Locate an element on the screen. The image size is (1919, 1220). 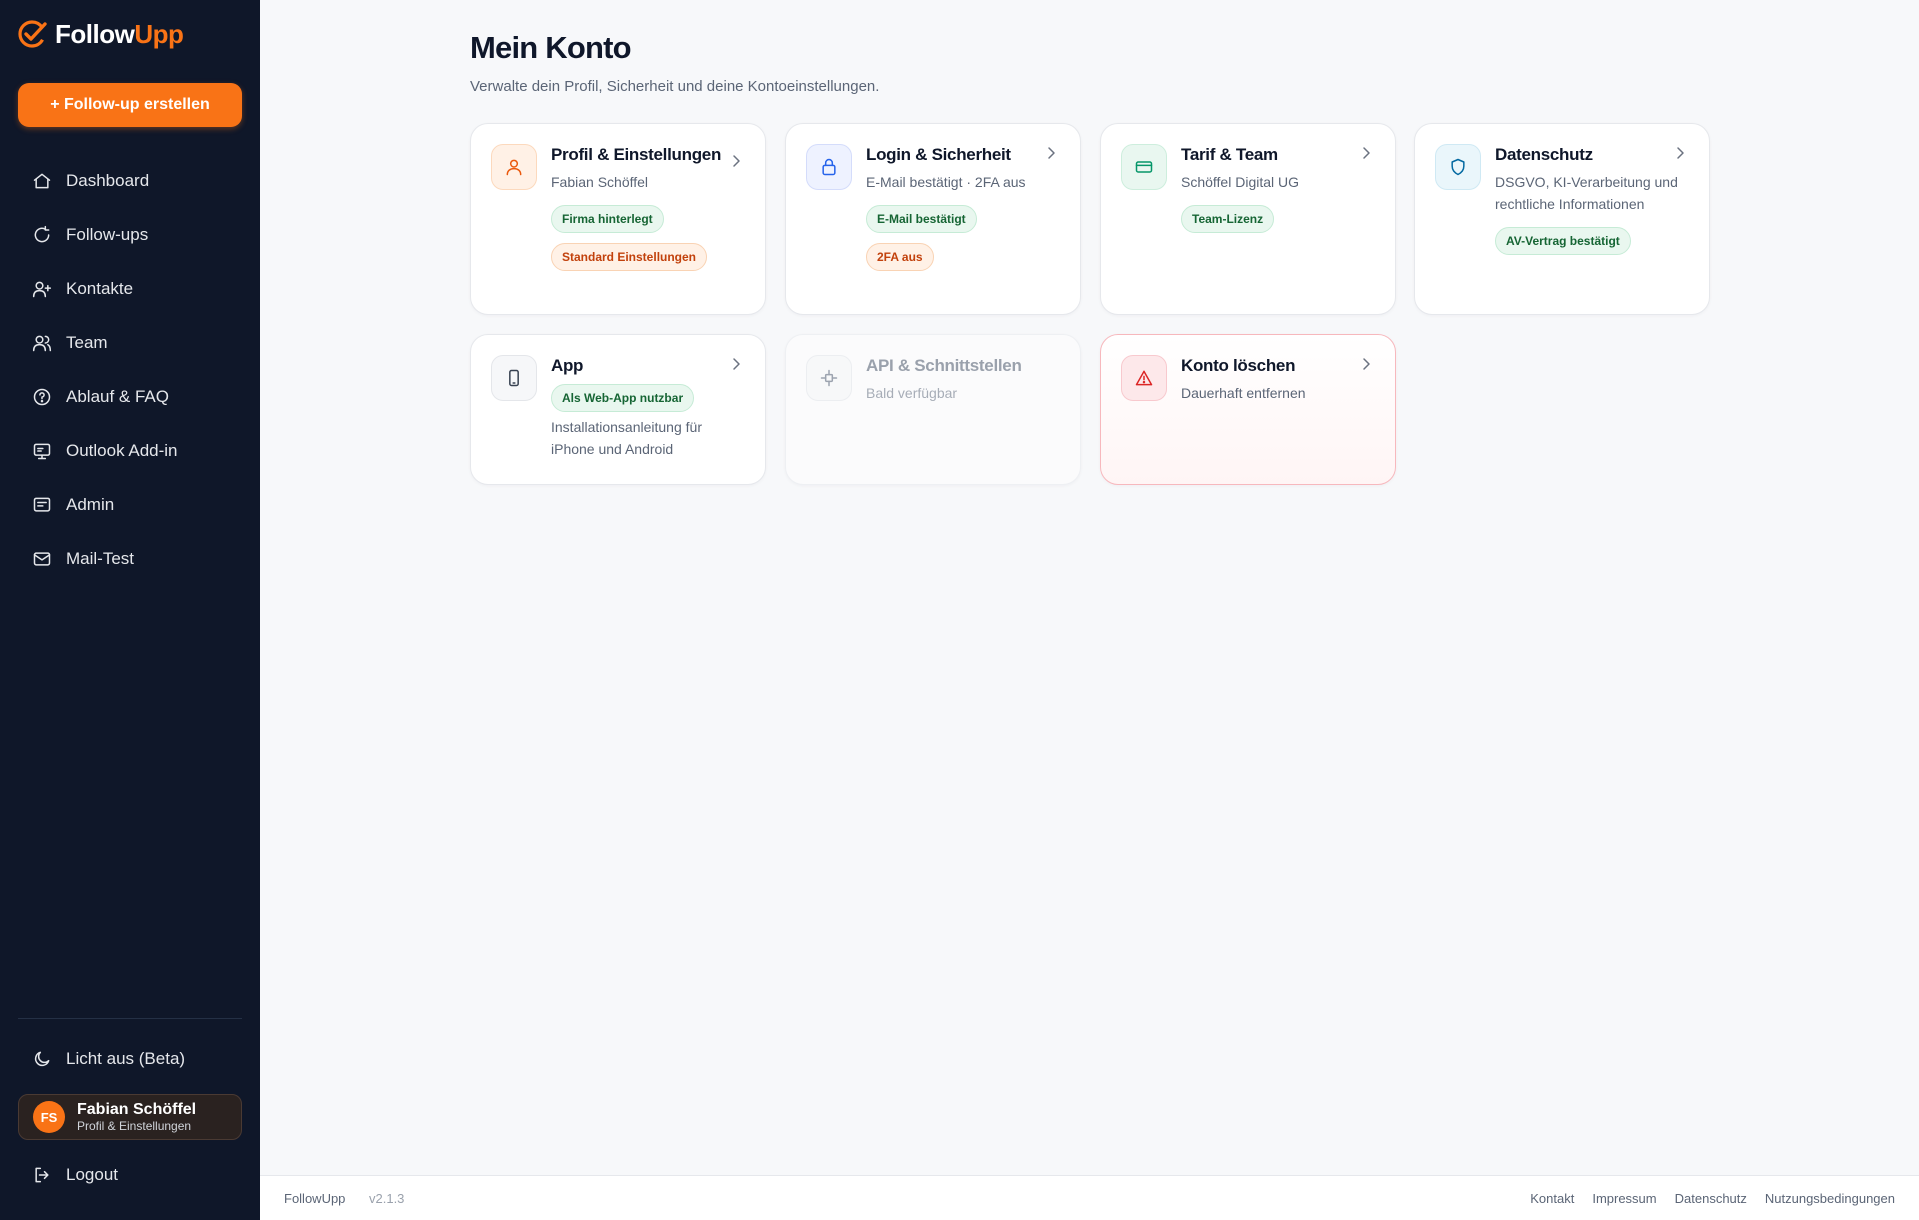
mail-icon is located at coordinates (42, 559).